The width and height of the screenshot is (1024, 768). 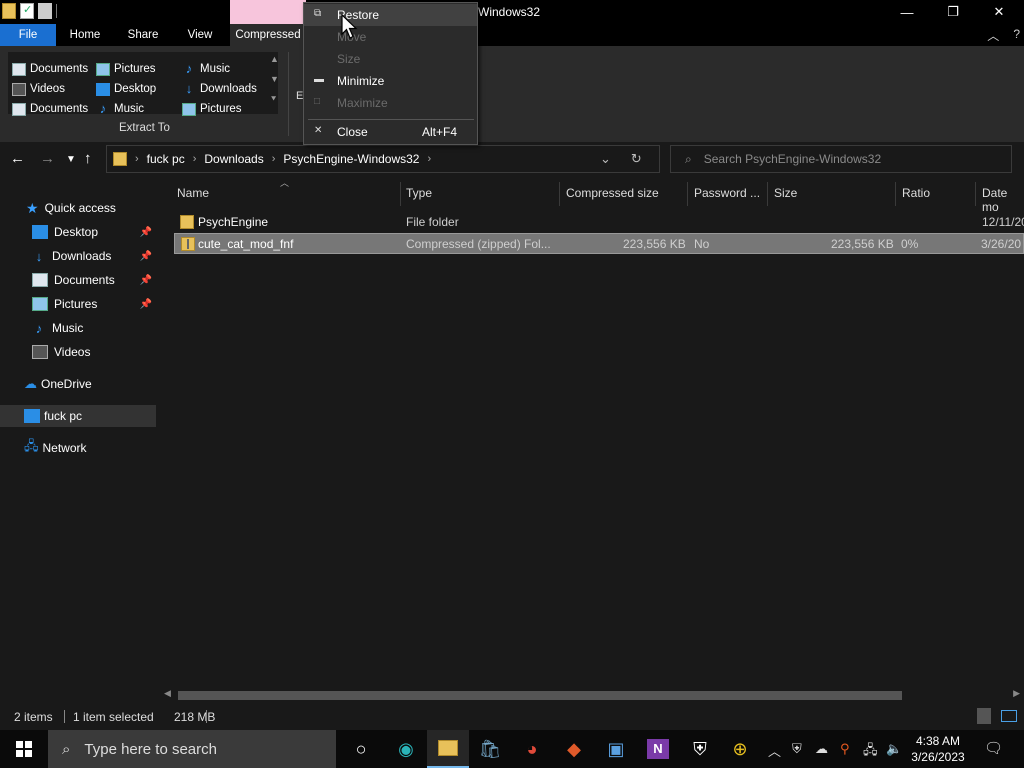 I want to click on nav-this-pc: fuck pc, so click(x=78, y=416).